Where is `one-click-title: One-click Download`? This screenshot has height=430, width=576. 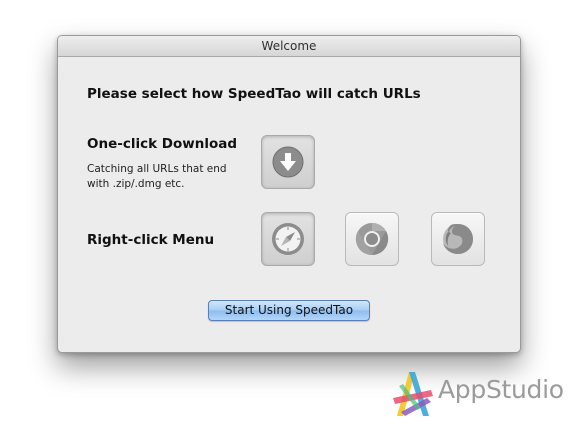
one-click-title: One-click Download is located at coordinates (162, 144).